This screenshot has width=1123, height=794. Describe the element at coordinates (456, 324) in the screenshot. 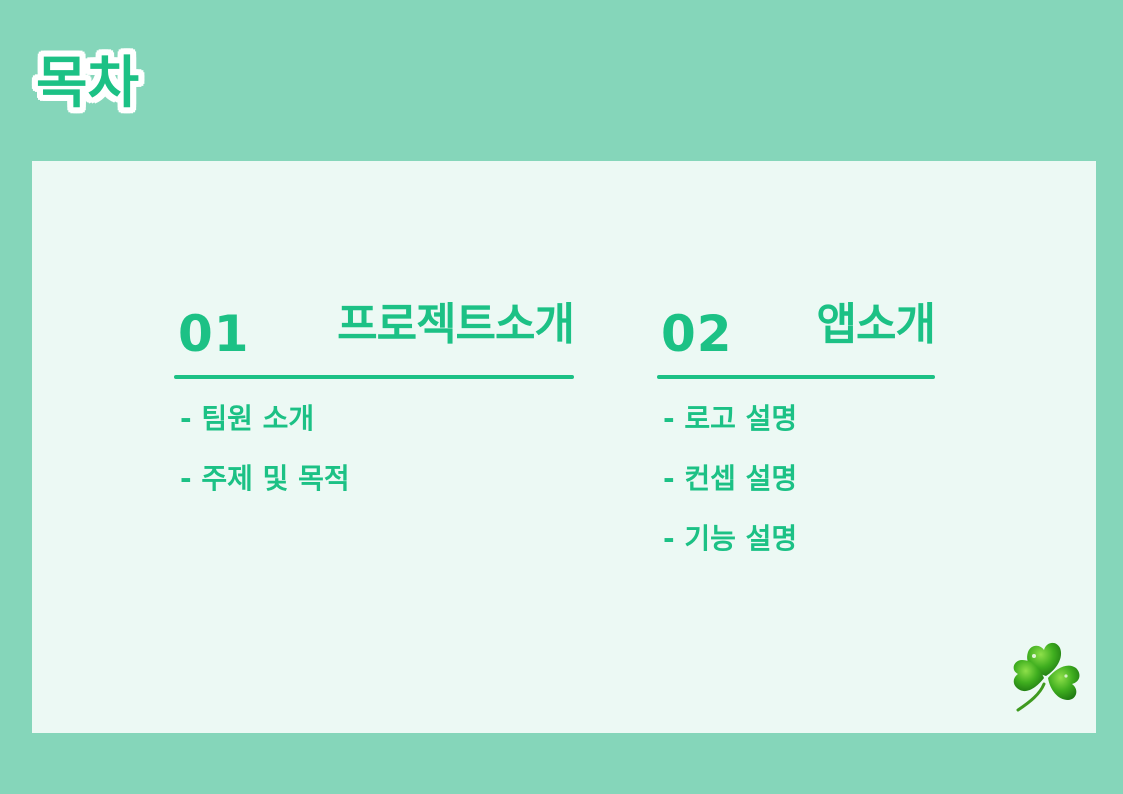

I see `section-title: 프로젝트소개` at that location.